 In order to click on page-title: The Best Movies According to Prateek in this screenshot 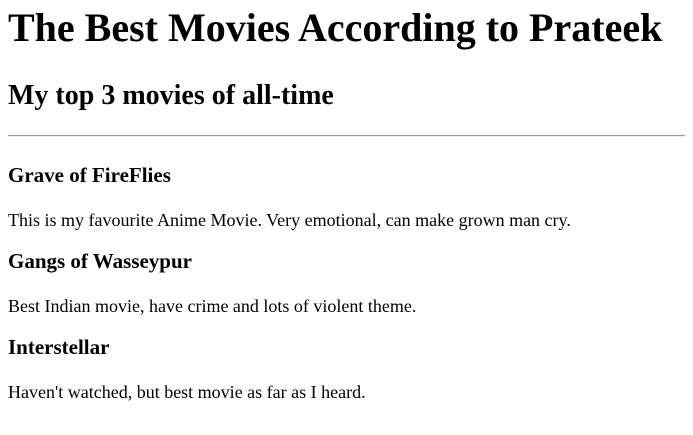, I will do `click(335, 27)`.